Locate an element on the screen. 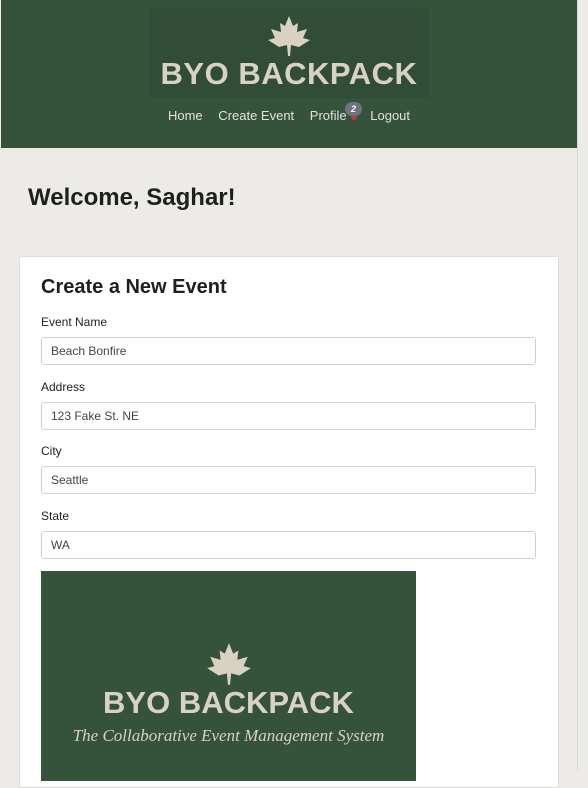 The height and width of the screenshot is (788, 588). nav-home-link: Home is located at coordinates (185, 115).